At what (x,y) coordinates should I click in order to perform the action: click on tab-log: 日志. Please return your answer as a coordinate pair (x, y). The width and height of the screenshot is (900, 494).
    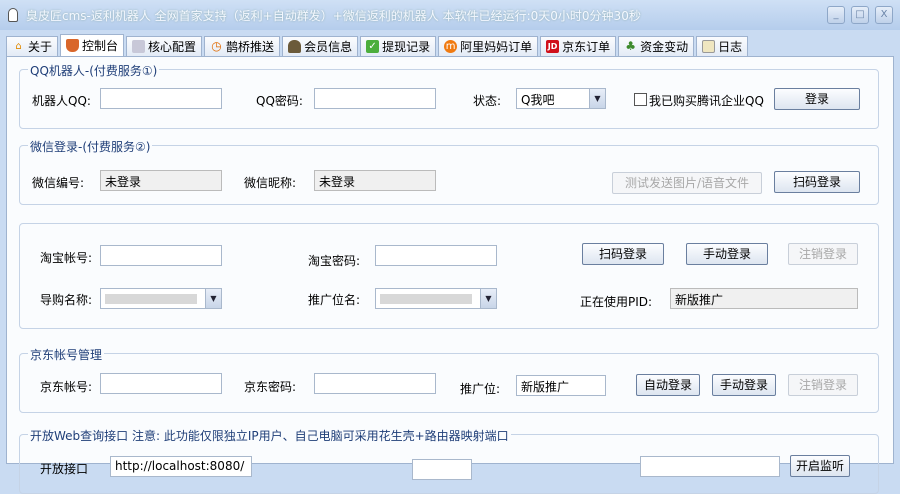
    Looking at the image, I should click on (722, 46).